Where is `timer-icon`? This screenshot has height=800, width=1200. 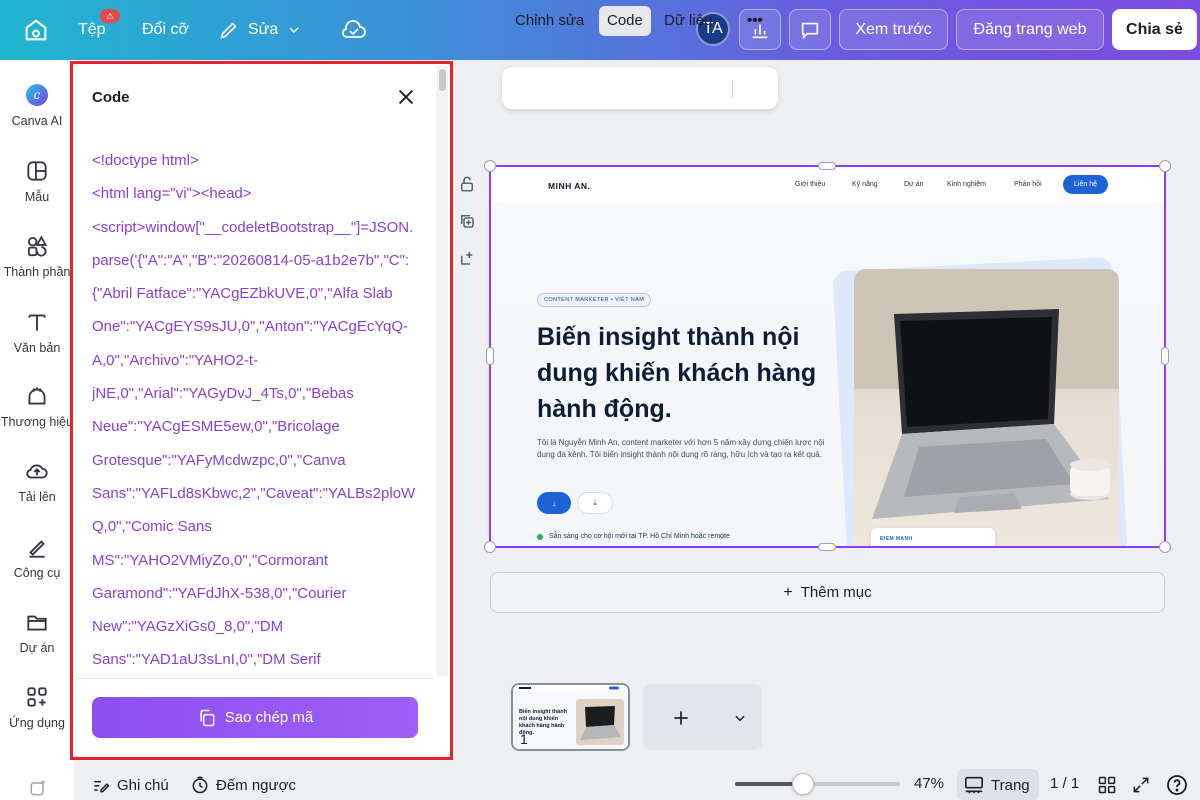
timer-icon is located at coordinates (200, 785).